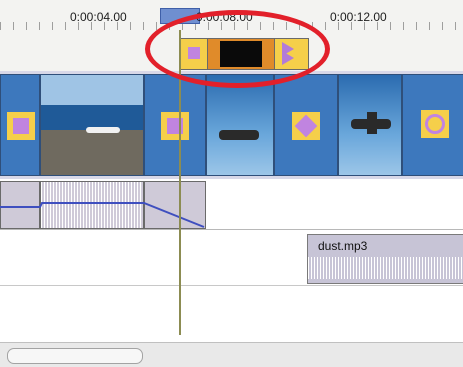  Describe the element at coordinates (240, 125) in the screenshot. I see `video-clip-jet-takeoff` at that location.